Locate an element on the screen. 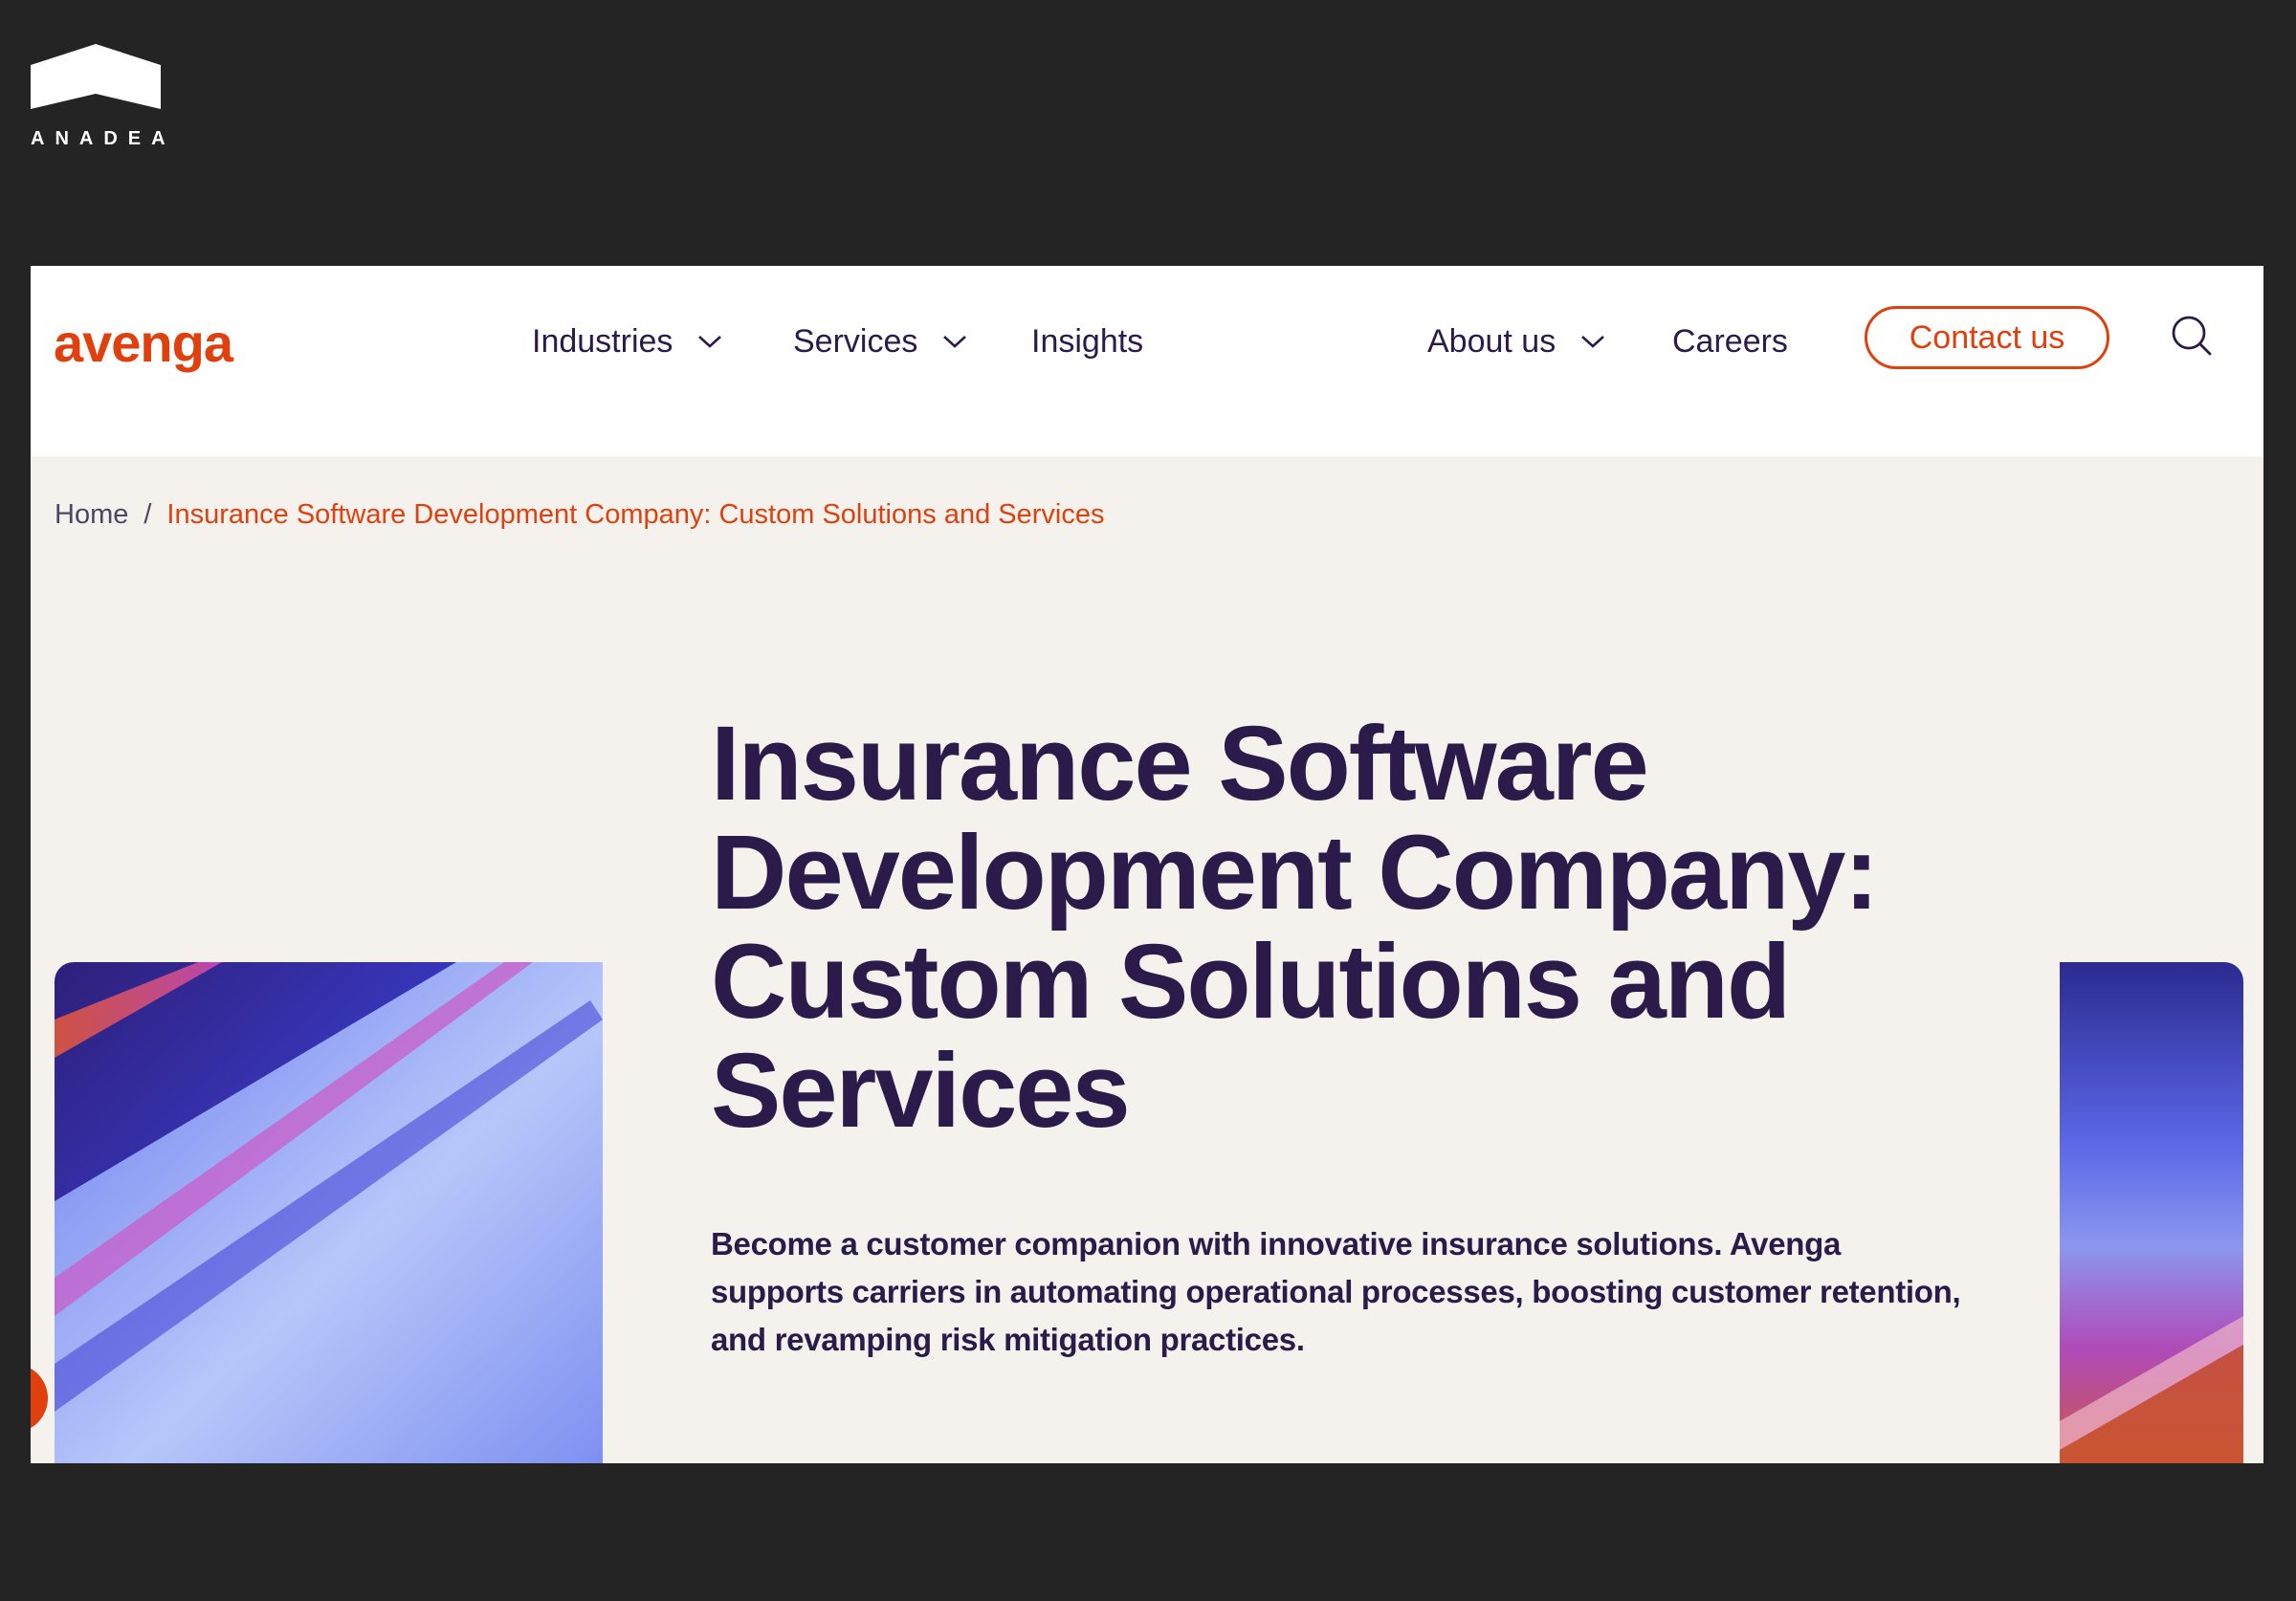 The height and width of the screenshot is (1601, 2296). nav-services: Services is located at coordinates (880, 342).